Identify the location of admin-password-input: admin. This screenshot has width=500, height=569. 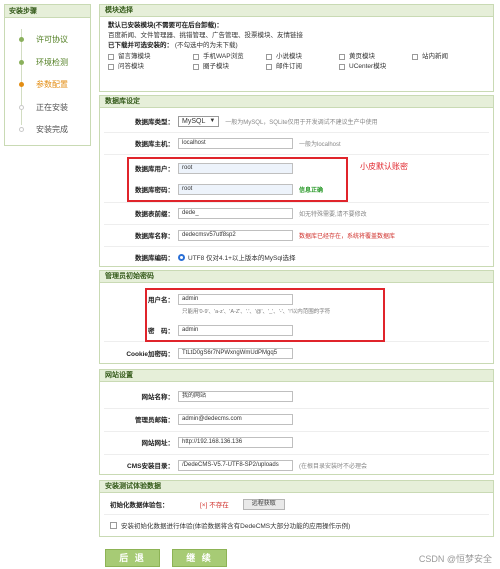
(235, 330).